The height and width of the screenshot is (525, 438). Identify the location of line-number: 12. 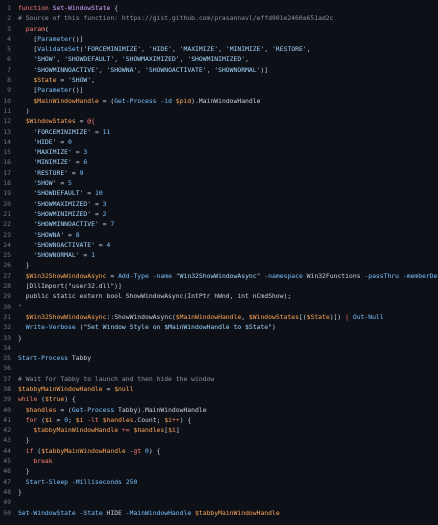
(5, 121).